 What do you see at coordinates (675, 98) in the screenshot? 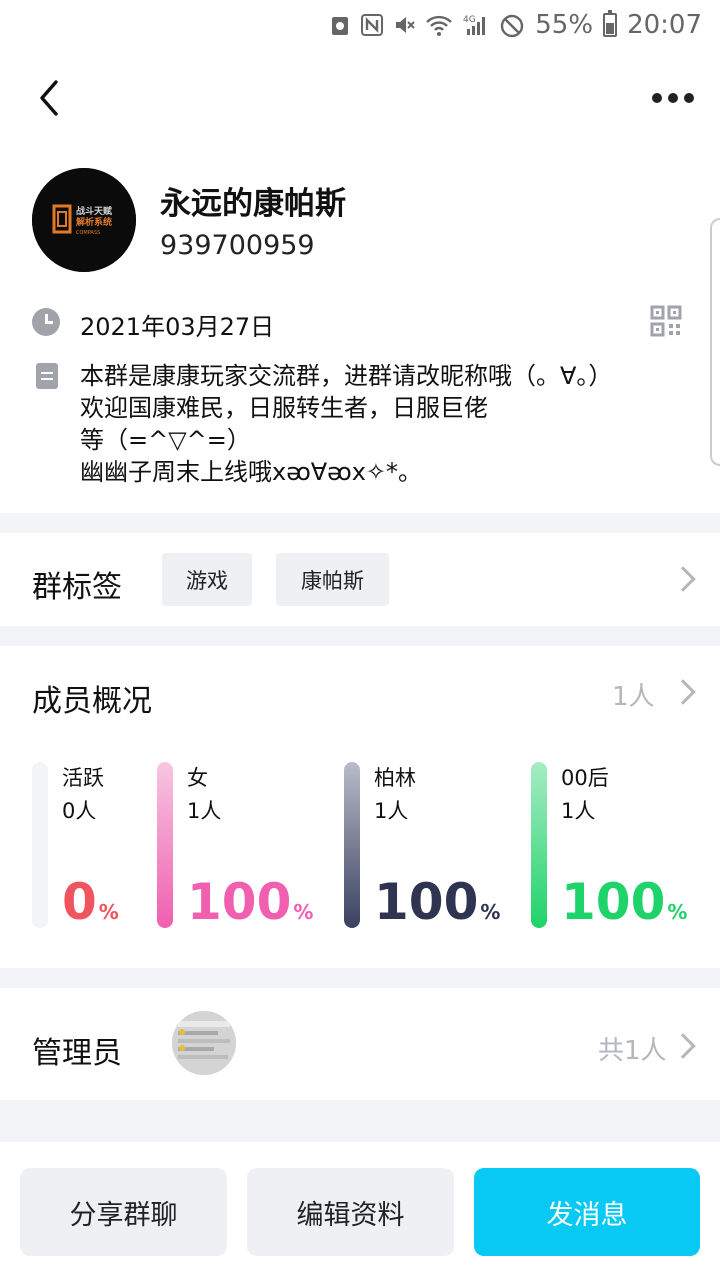
I see `more-button` at bounding box center [675, 98].